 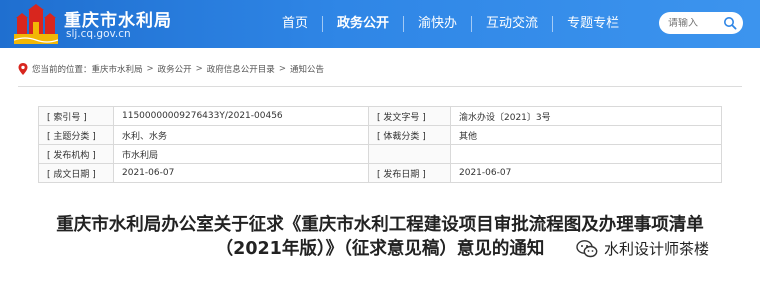 I want to click on table-row: [ 成文日期 ] 2021-06-07 [ 发布日期 ] 2021-06-07, so click(x=380, y=173).